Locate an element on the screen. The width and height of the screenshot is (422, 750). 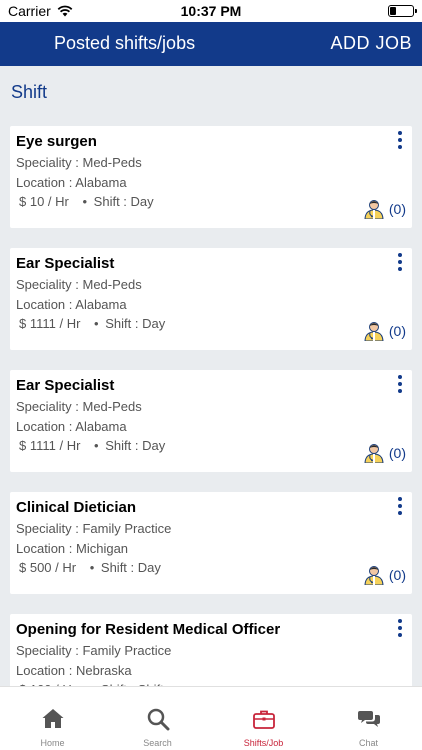
job-title: Opening for Resident Medical Officer is located at coordinates (148, 629).